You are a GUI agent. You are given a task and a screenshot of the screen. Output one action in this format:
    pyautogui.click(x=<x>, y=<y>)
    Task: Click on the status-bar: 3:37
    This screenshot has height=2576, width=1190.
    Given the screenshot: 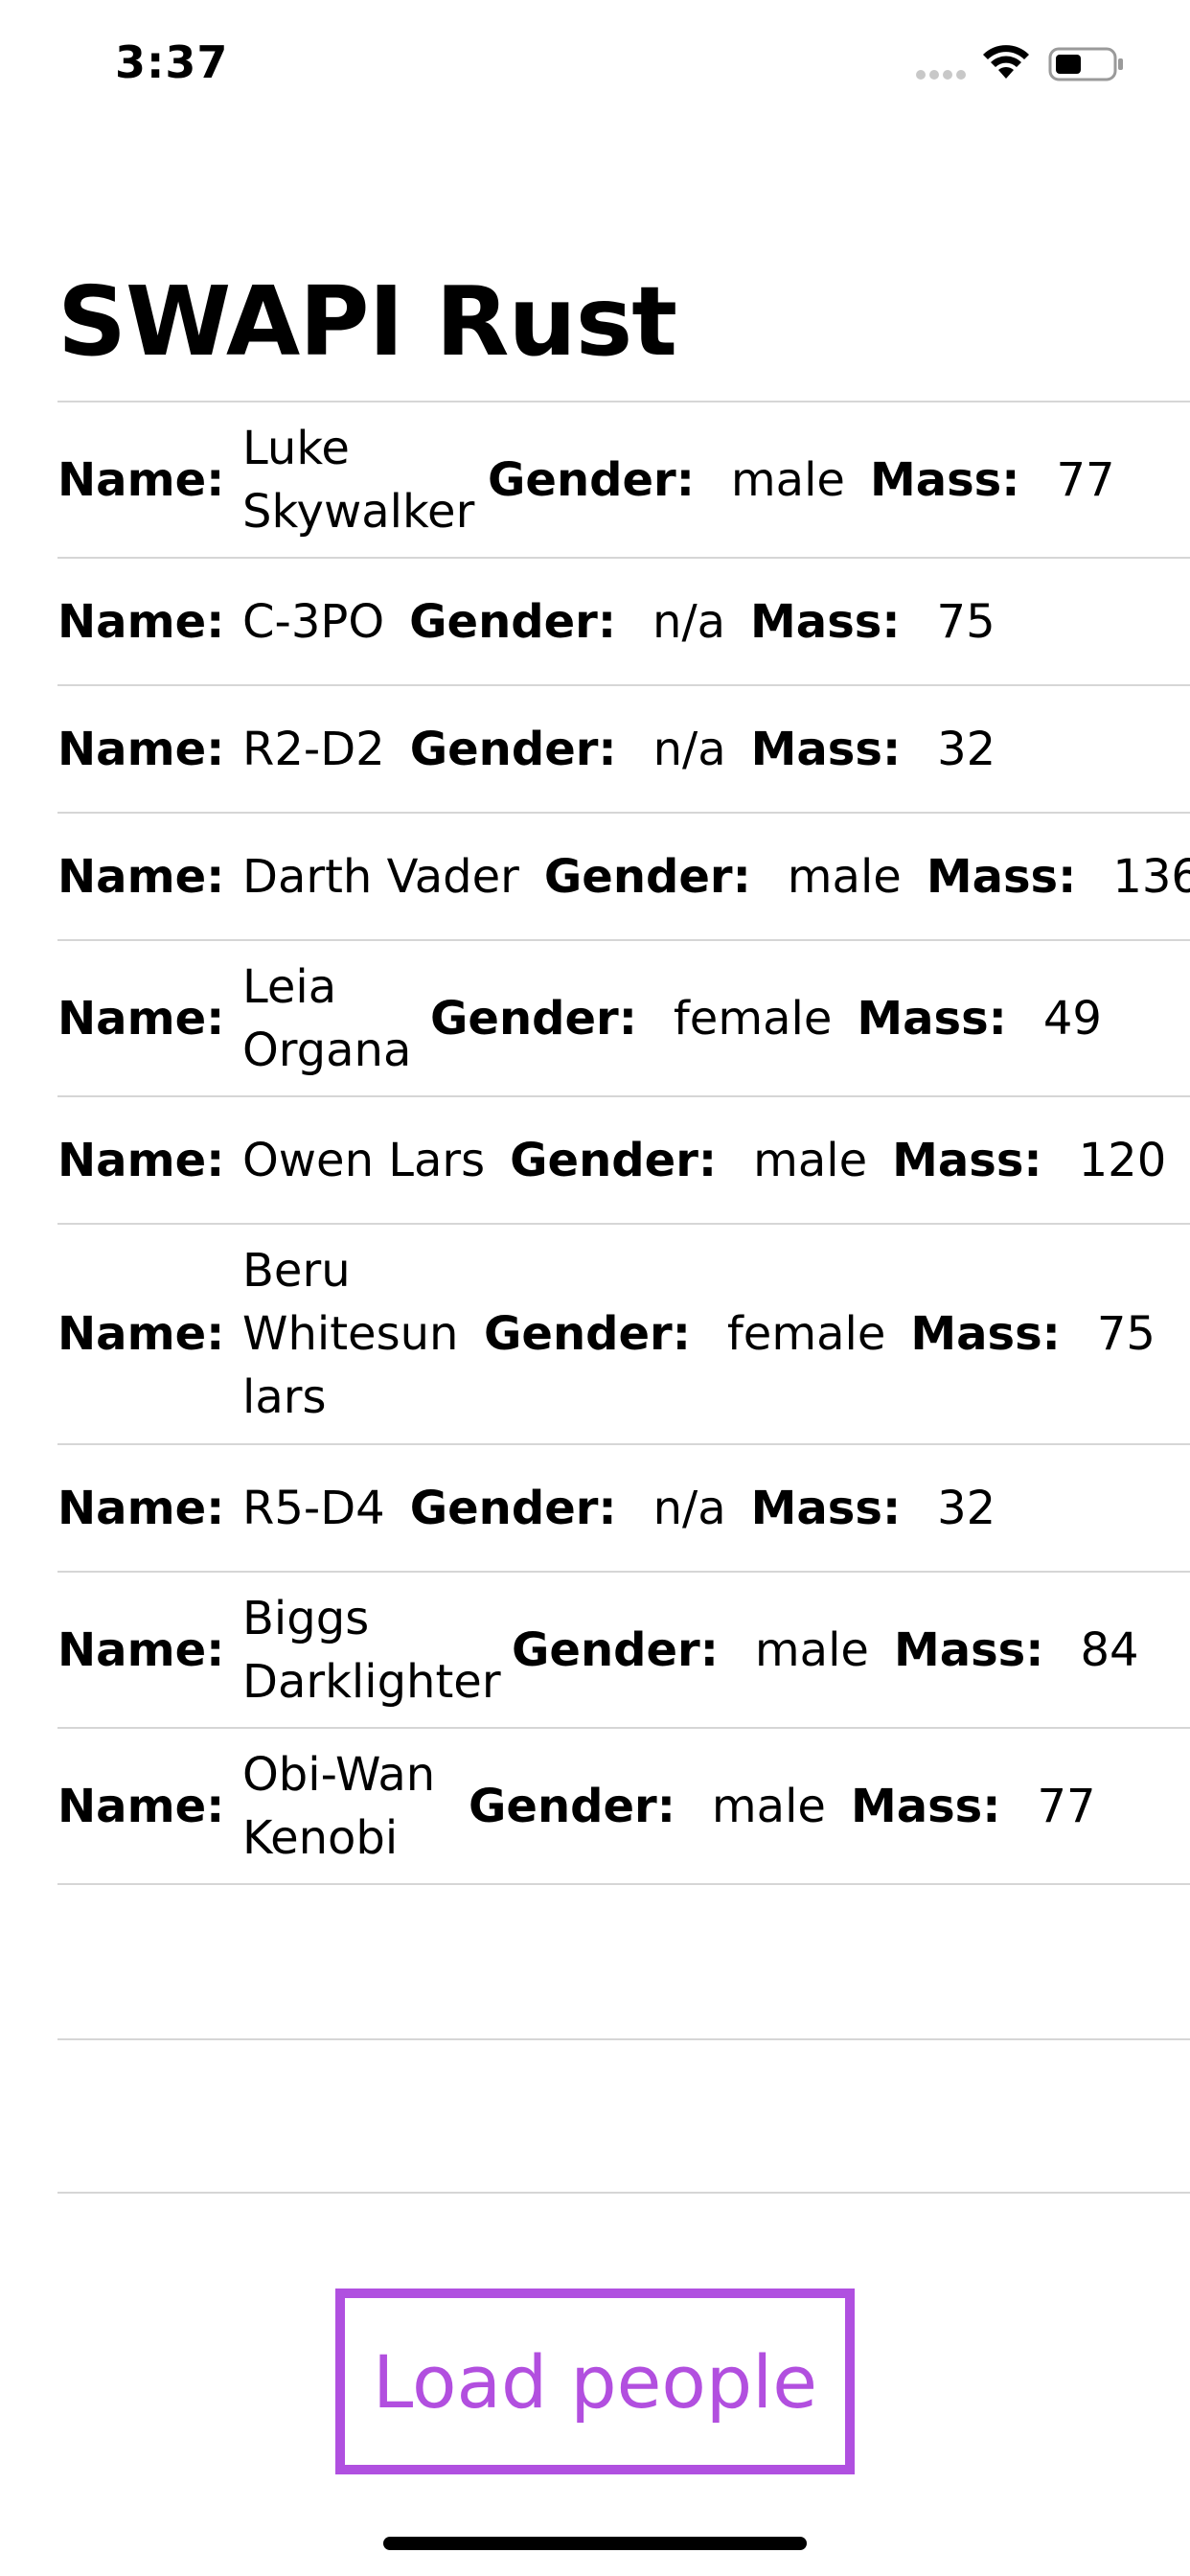 What is the action you would take?
    pyautogui.click(x=595, y=63)
    